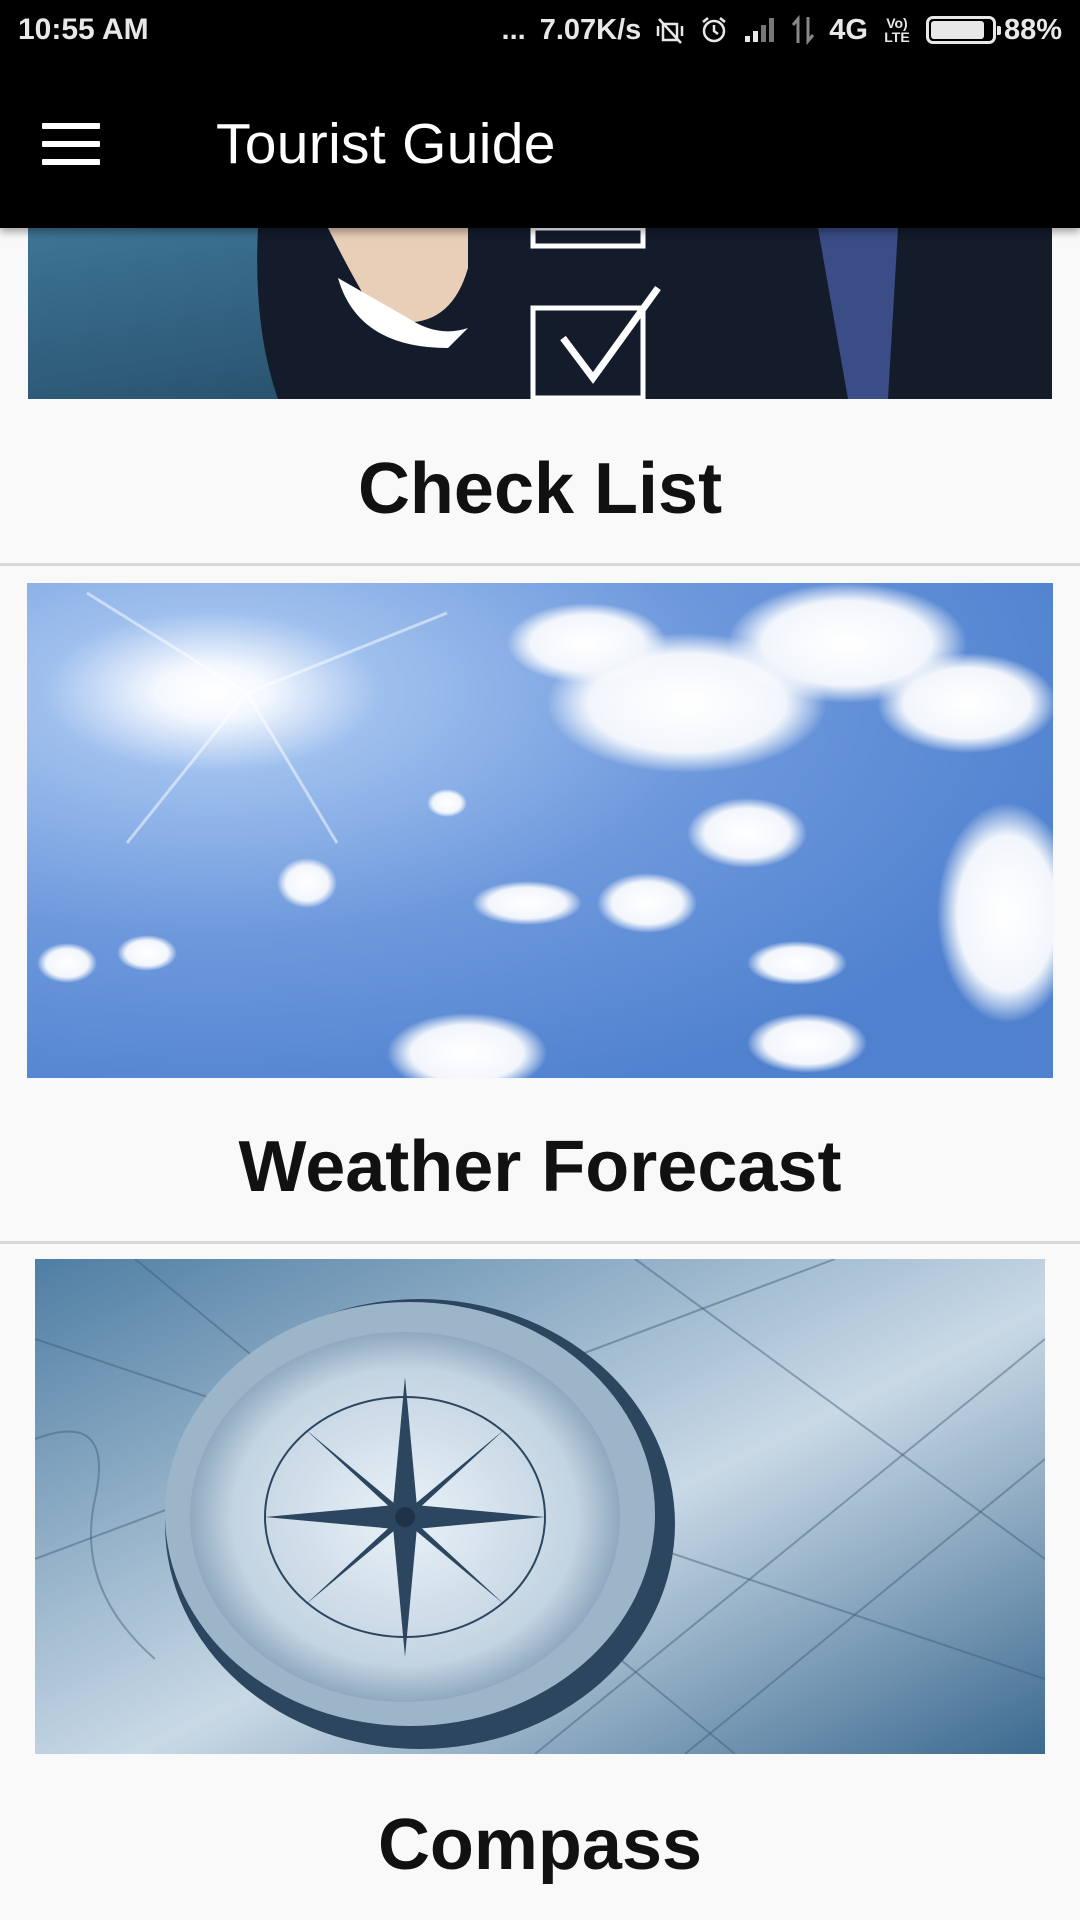 This screenshot has height=1920, width=1080. I want to click on hamburger-menu-icon, so click(71, 144).